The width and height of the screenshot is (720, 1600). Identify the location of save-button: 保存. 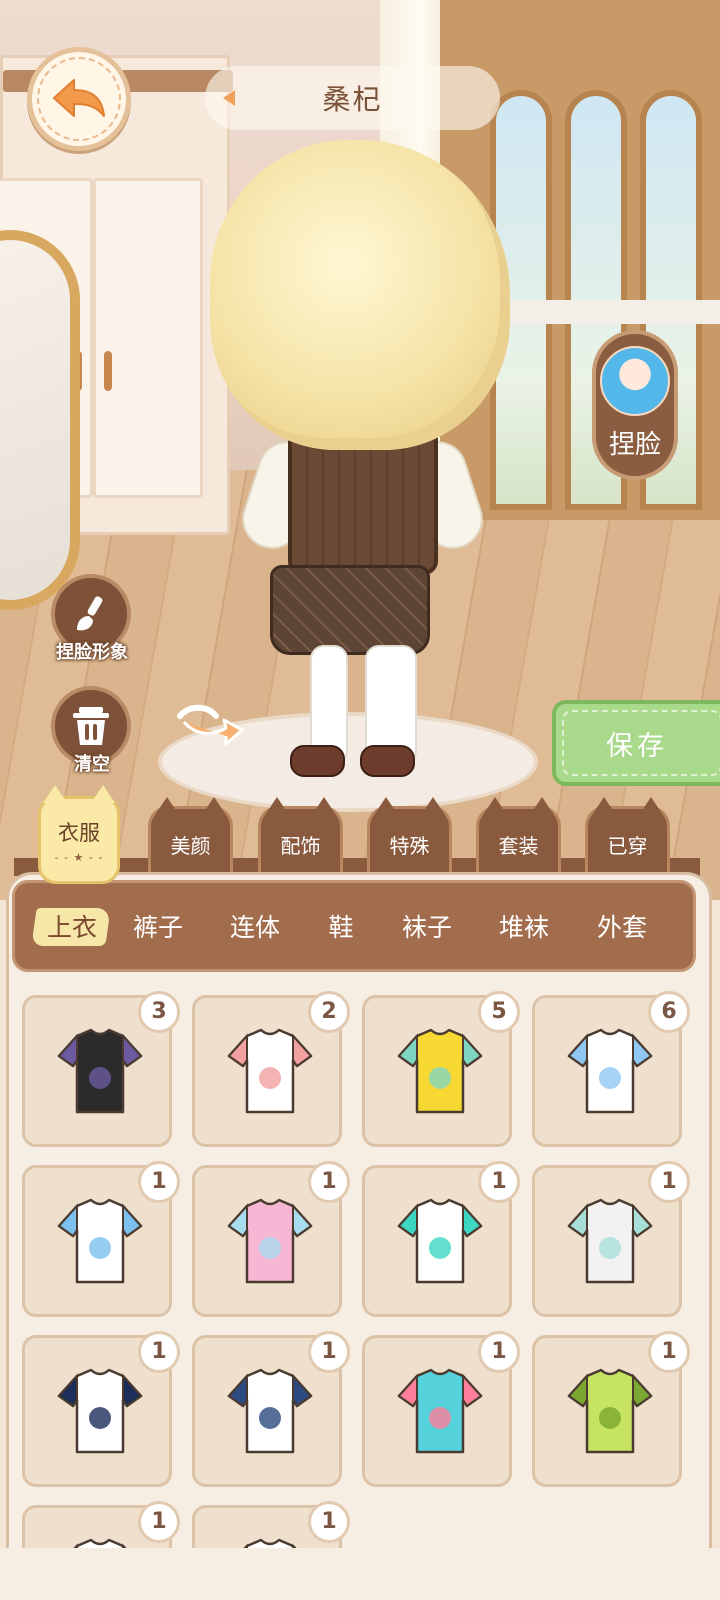
(636, 743).